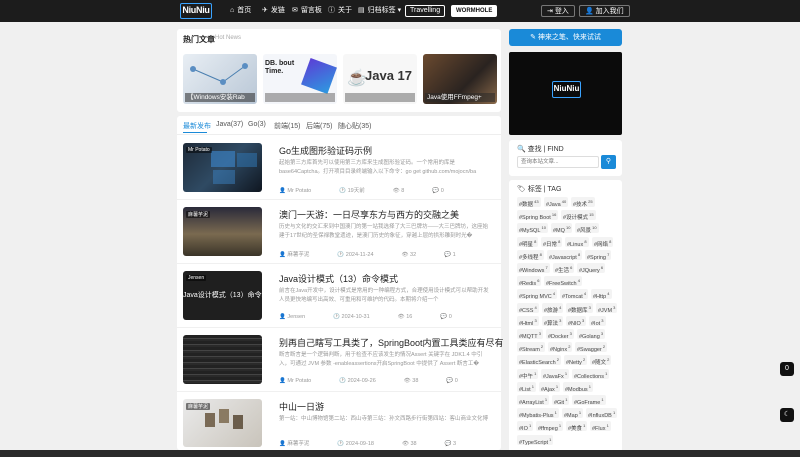  I want to click on login-button: ⇥ 登入, so click(558, 11).